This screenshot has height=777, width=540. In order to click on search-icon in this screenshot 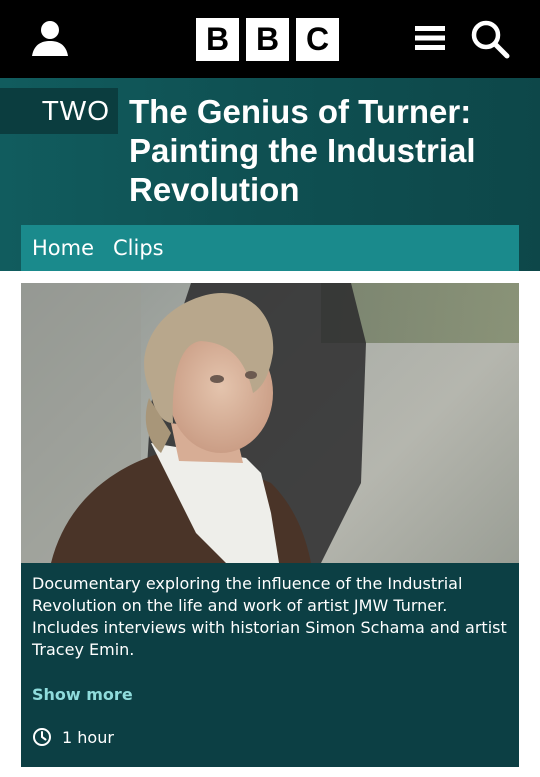, I will do `click(490, 39)`.